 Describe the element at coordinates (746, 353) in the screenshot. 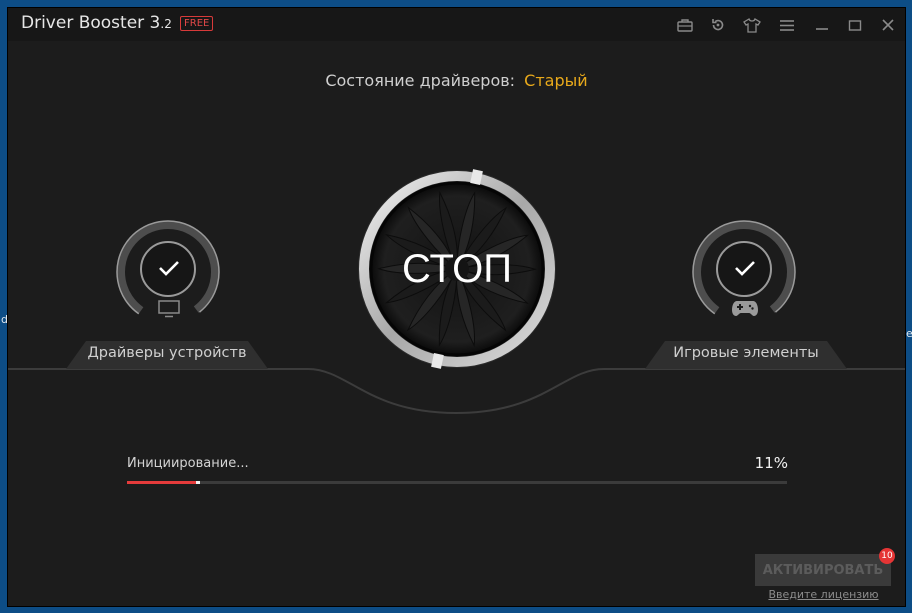

I see `game-components-label: Игровые элементы` at that location.